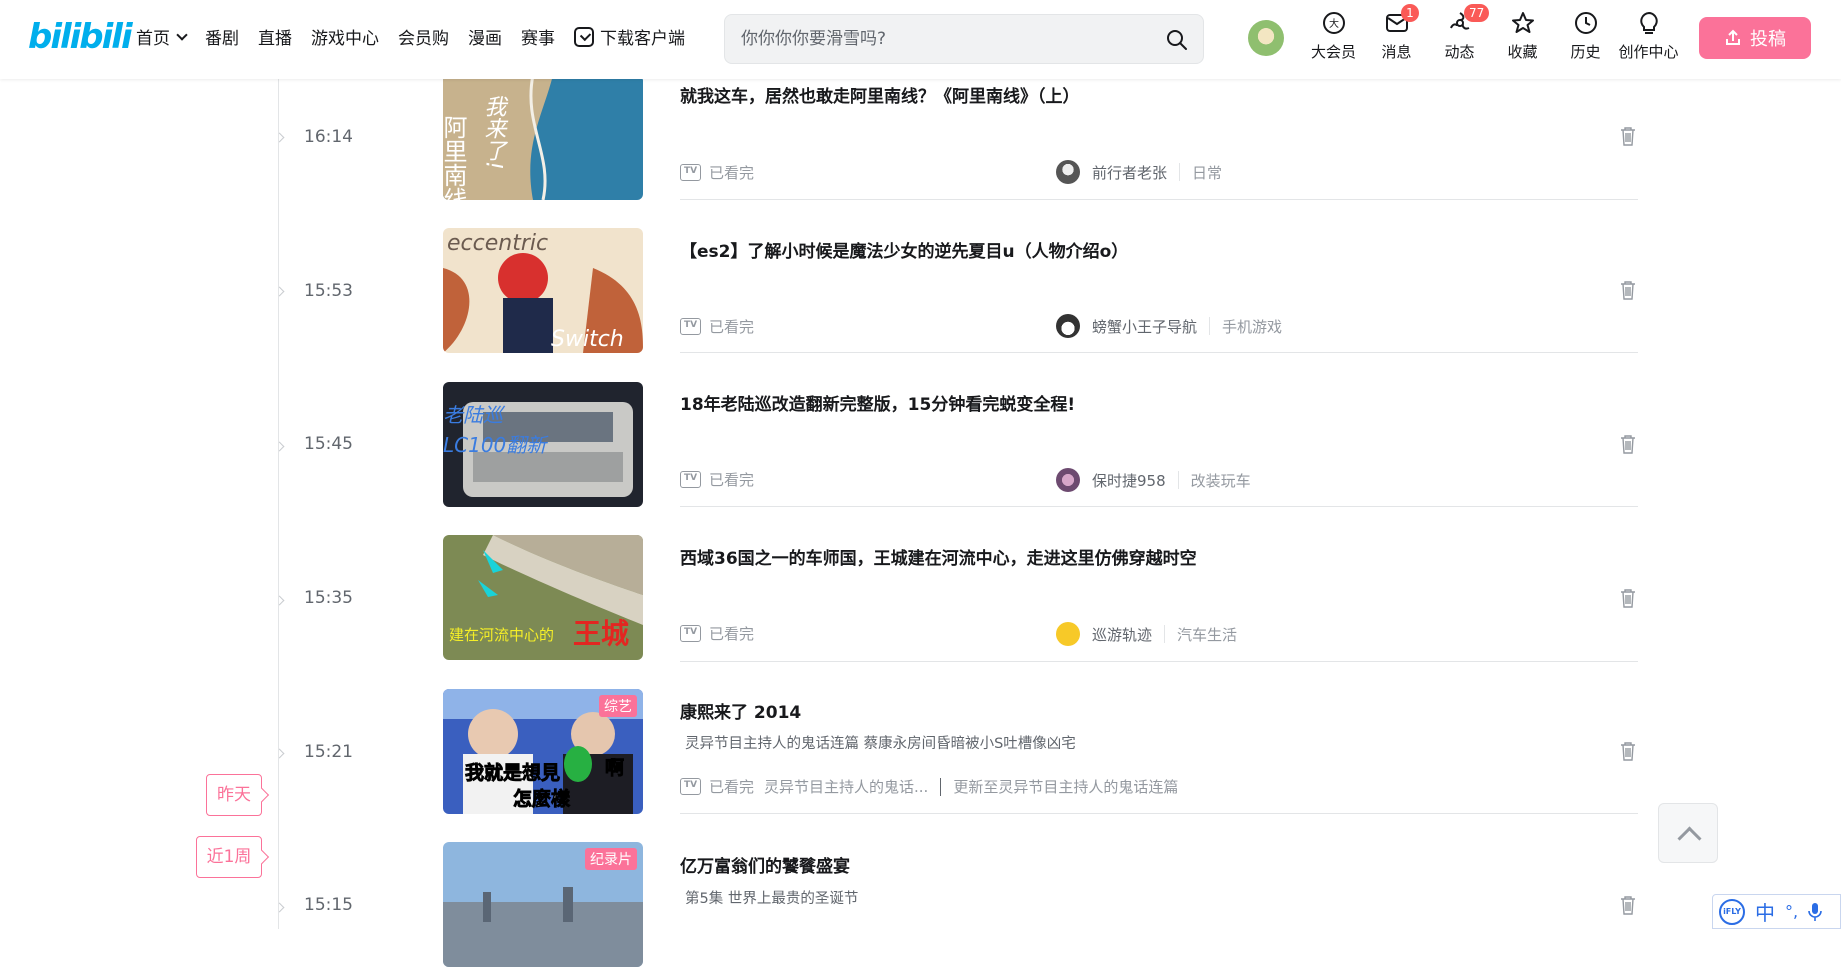 This screenshot has height=968, width=1841. What do you see at coordinates (543, 904) in the screenshot?
I see `video-thumbnail: 纪录片` at bounding box center [543, 904].